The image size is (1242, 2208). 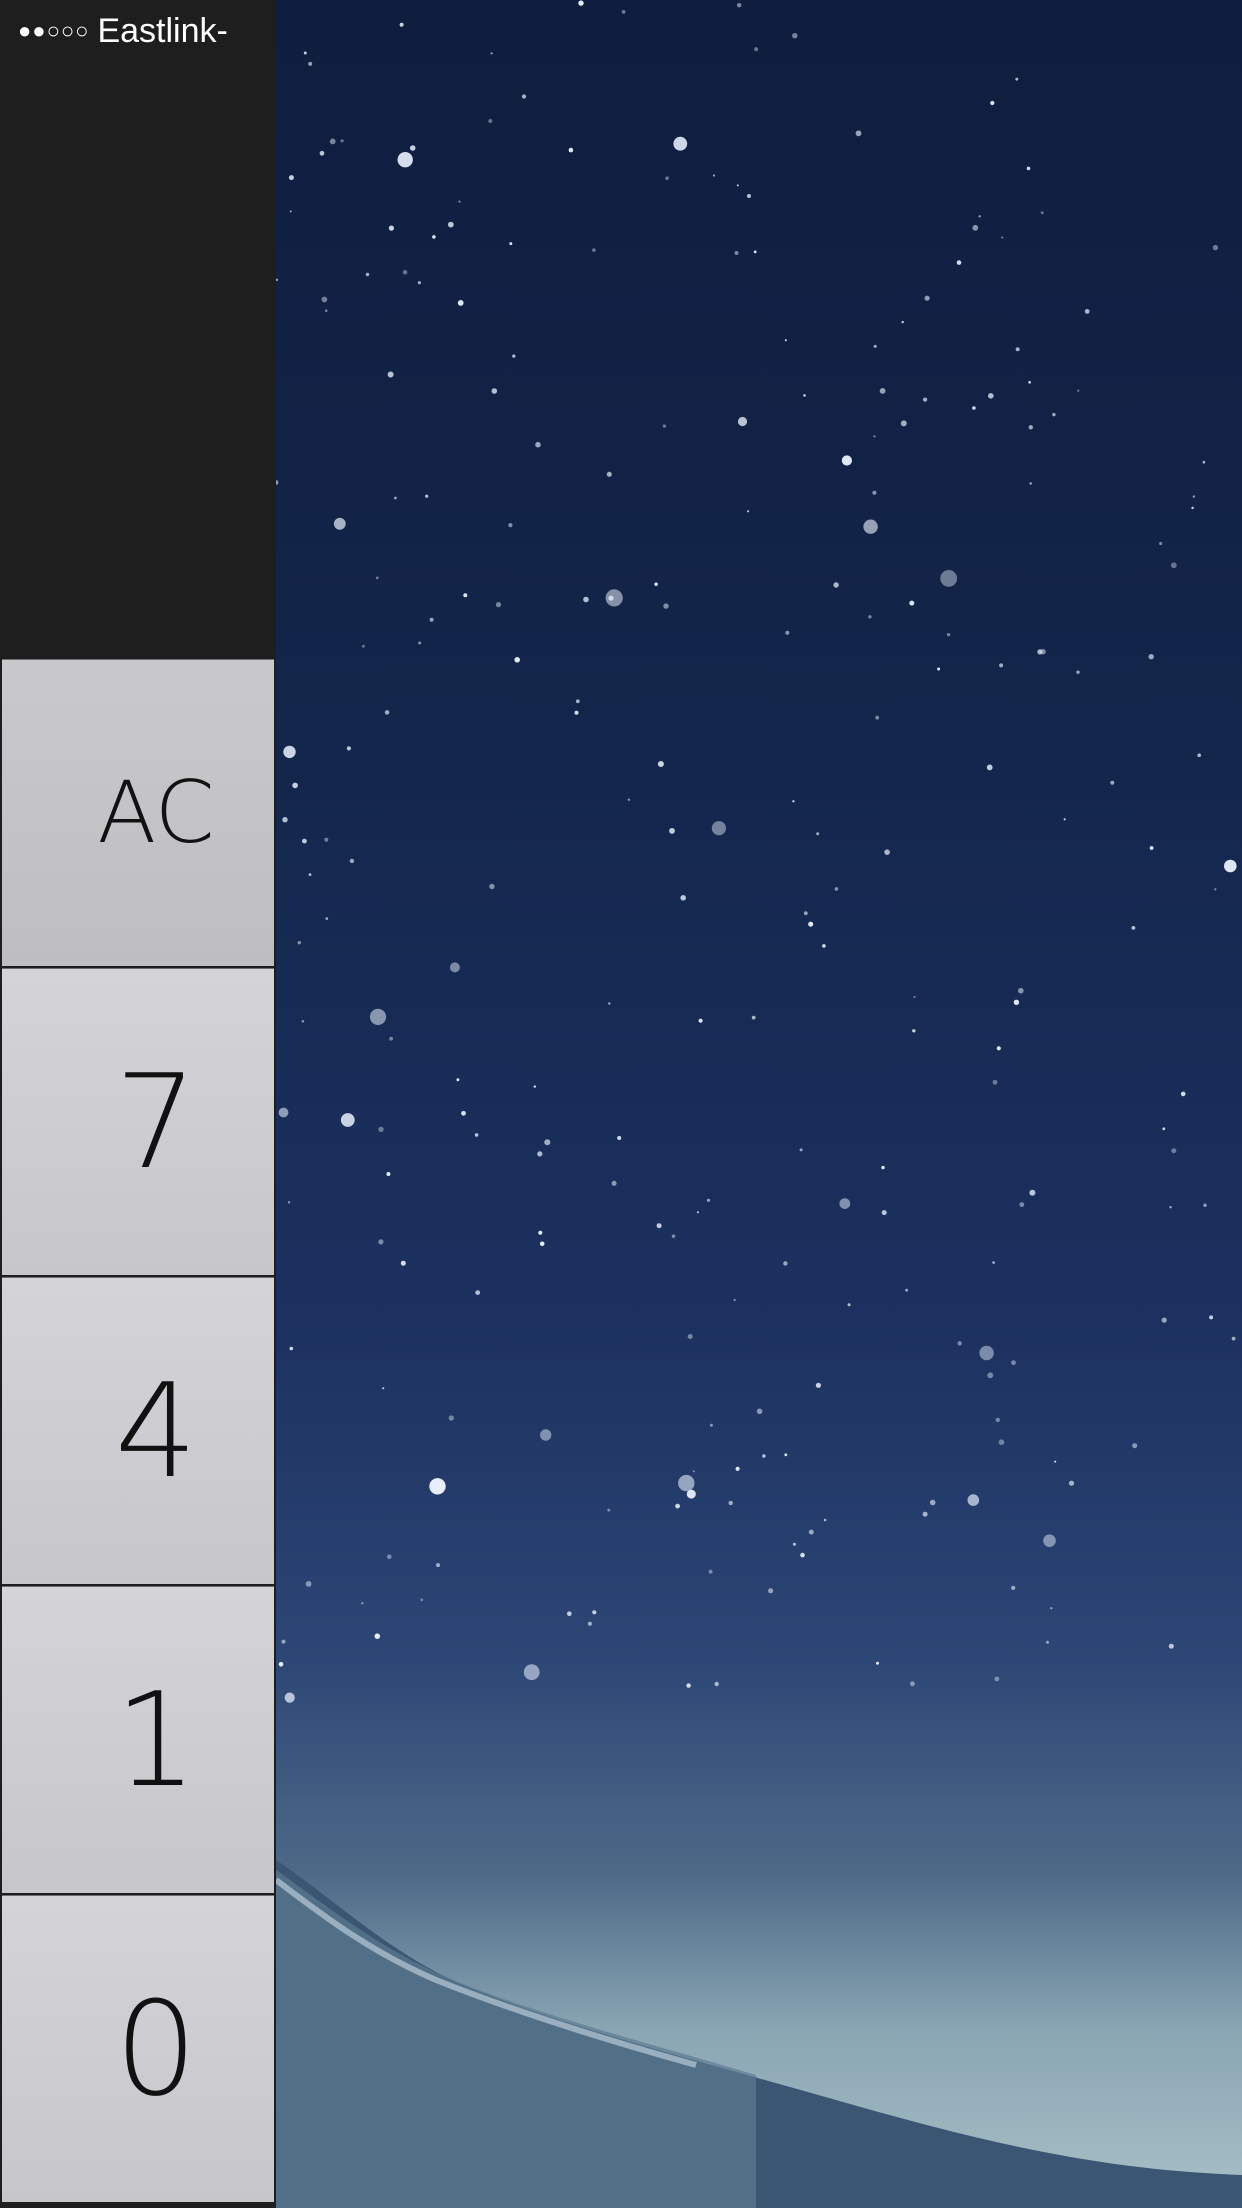 What do you see at coordinates (138, 1739) in the screenshot?
I see `digit-1-button: 1` at bounding box center [138, 1739].